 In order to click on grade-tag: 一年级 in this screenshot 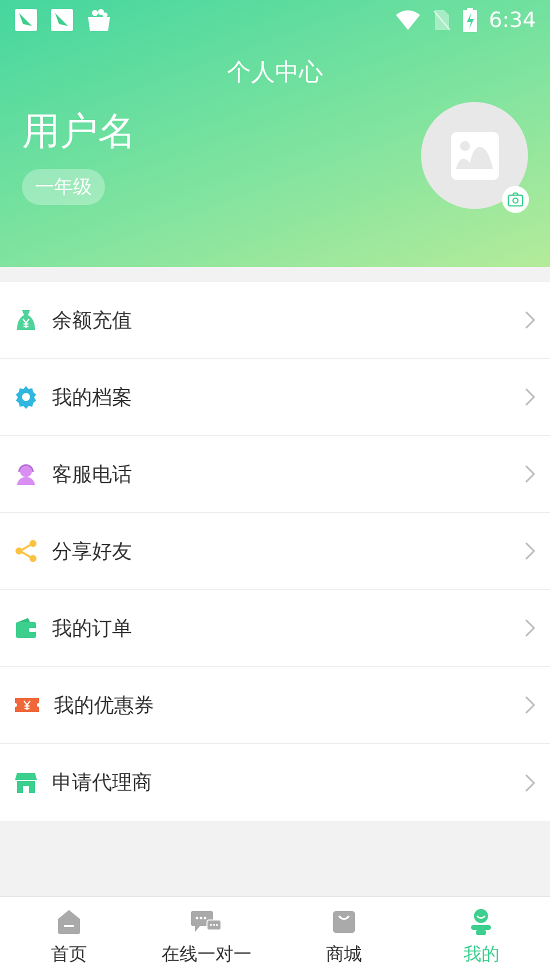, I will do `click(63, 187)`.